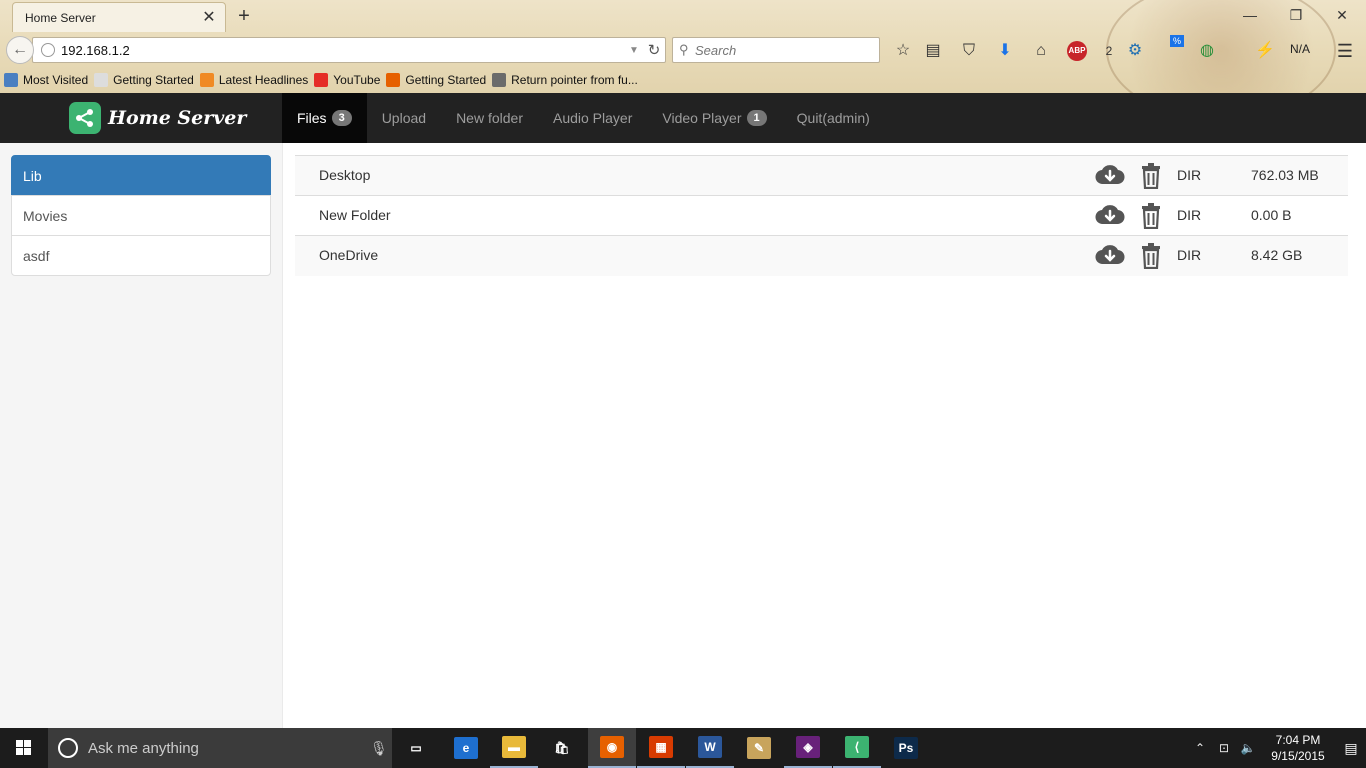  What do you see at coordinates (1342, 15) in the screenshot?
I see `close-window-button: ✕` at bounding box center [1342, 15].